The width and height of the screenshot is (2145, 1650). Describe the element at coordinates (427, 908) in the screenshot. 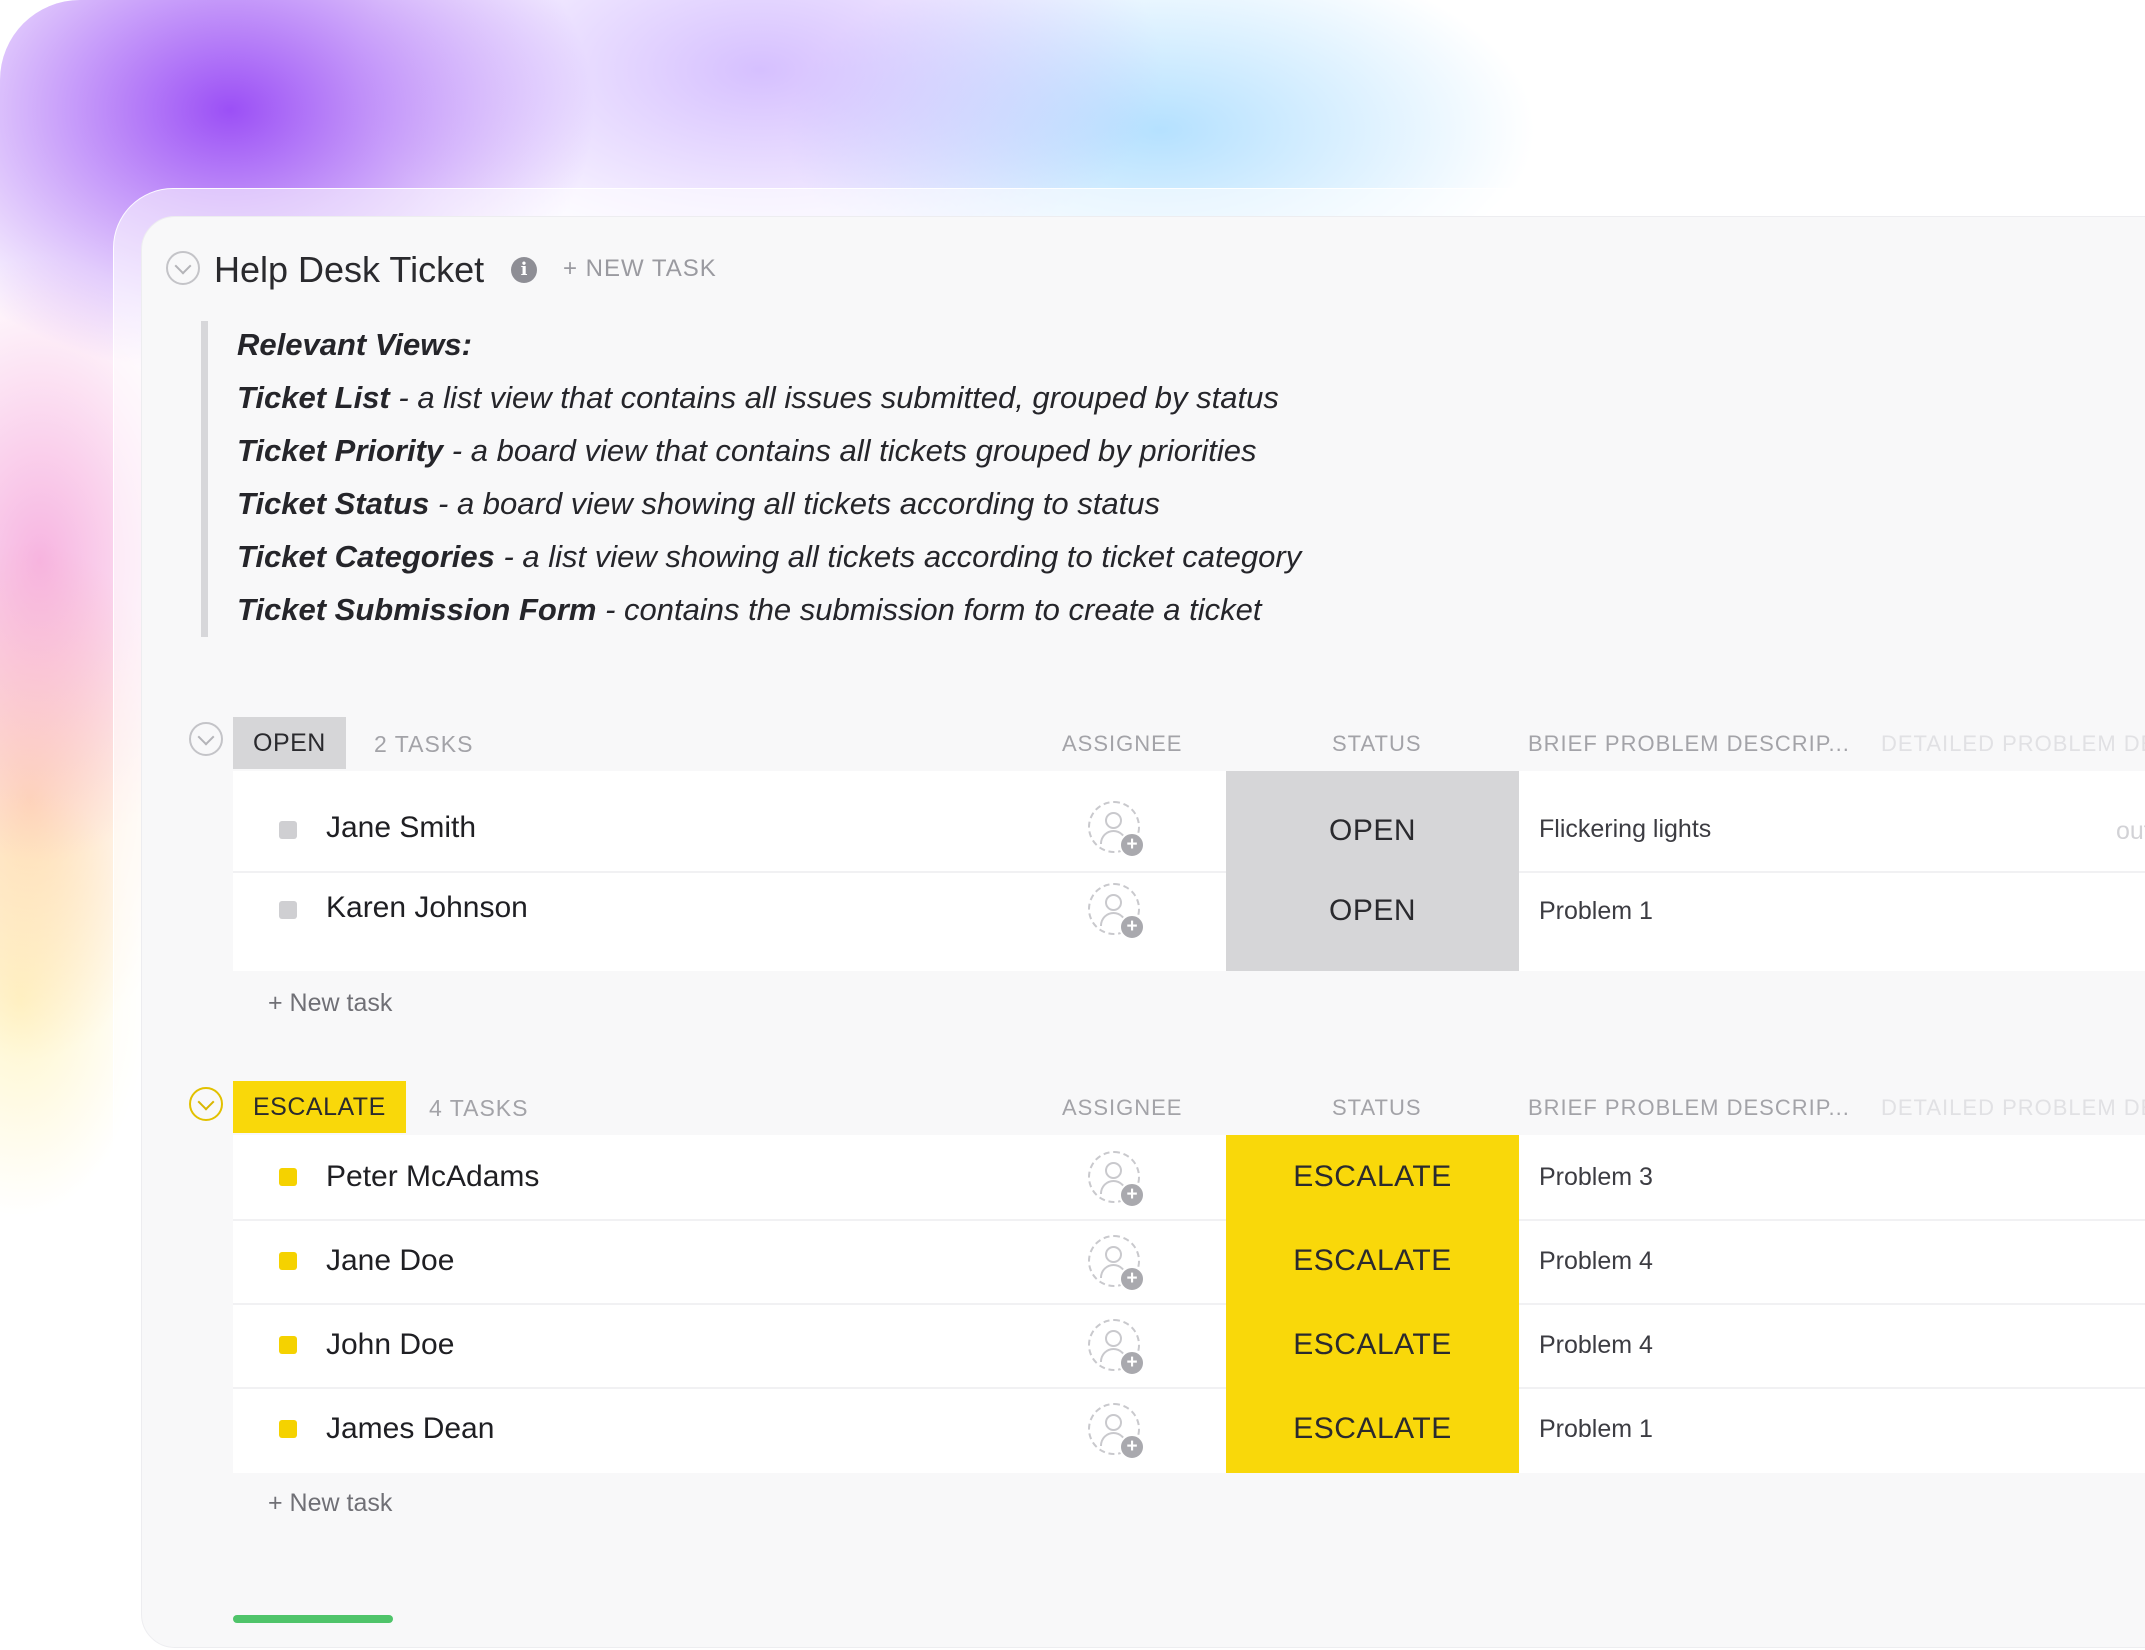

I see `task-name: Karen Johnson` at that location.